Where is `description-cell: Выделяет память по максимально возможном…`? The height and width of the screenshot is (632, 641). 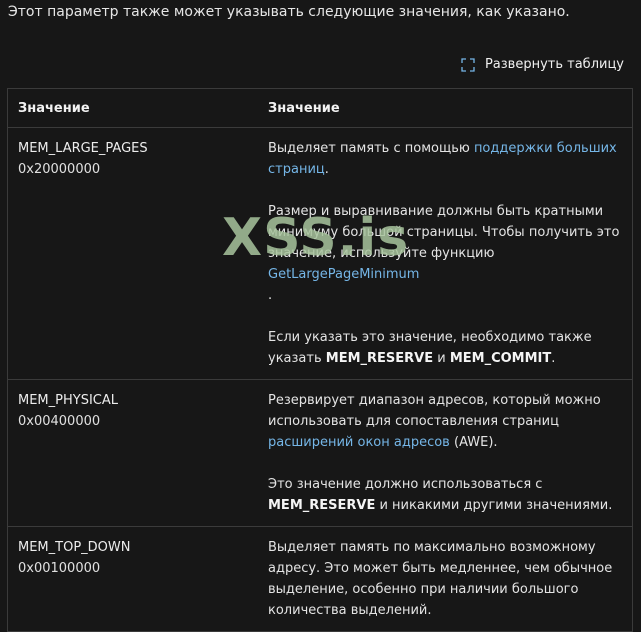
description-cell: Выделяет память по максимально возможном… is located at coordinates (445, 578).